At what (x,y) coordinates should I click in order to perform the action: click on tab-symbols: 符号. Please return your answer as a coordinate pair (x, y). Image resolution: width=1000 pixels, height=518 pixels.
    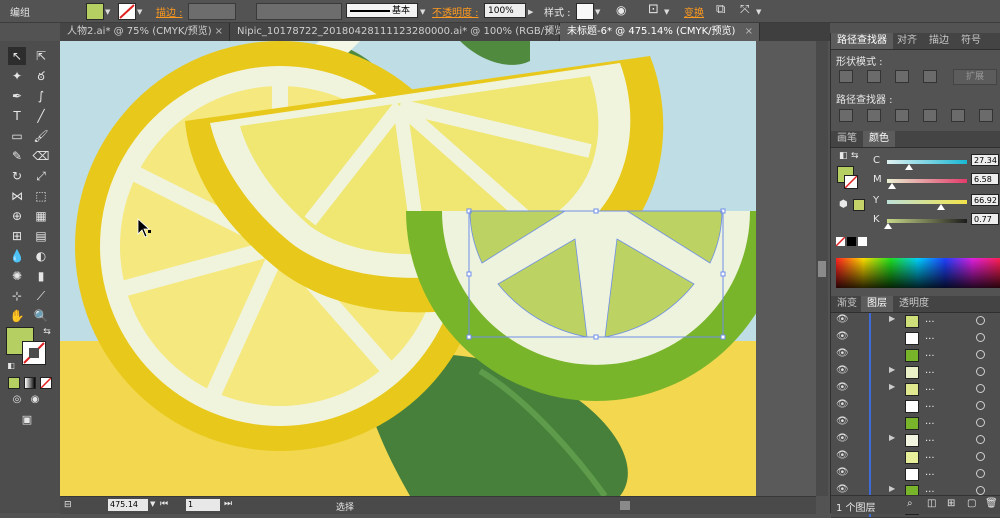
    Looking at the image, I should click on (971, 41).